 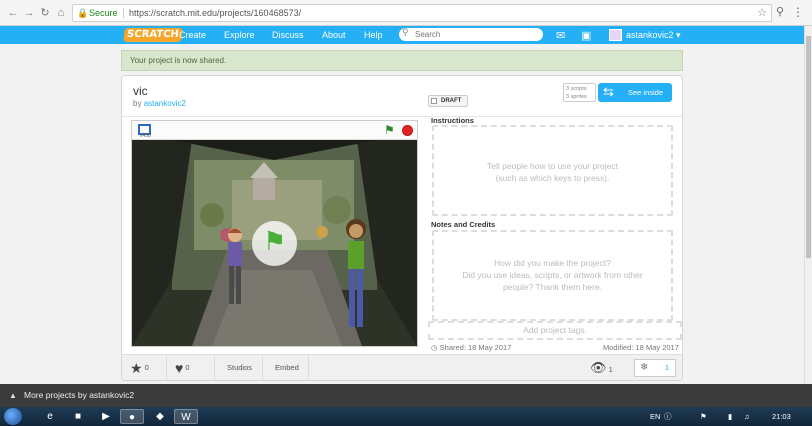 I want to click on see-inside-label: See inside, so click(x=646, y=92).